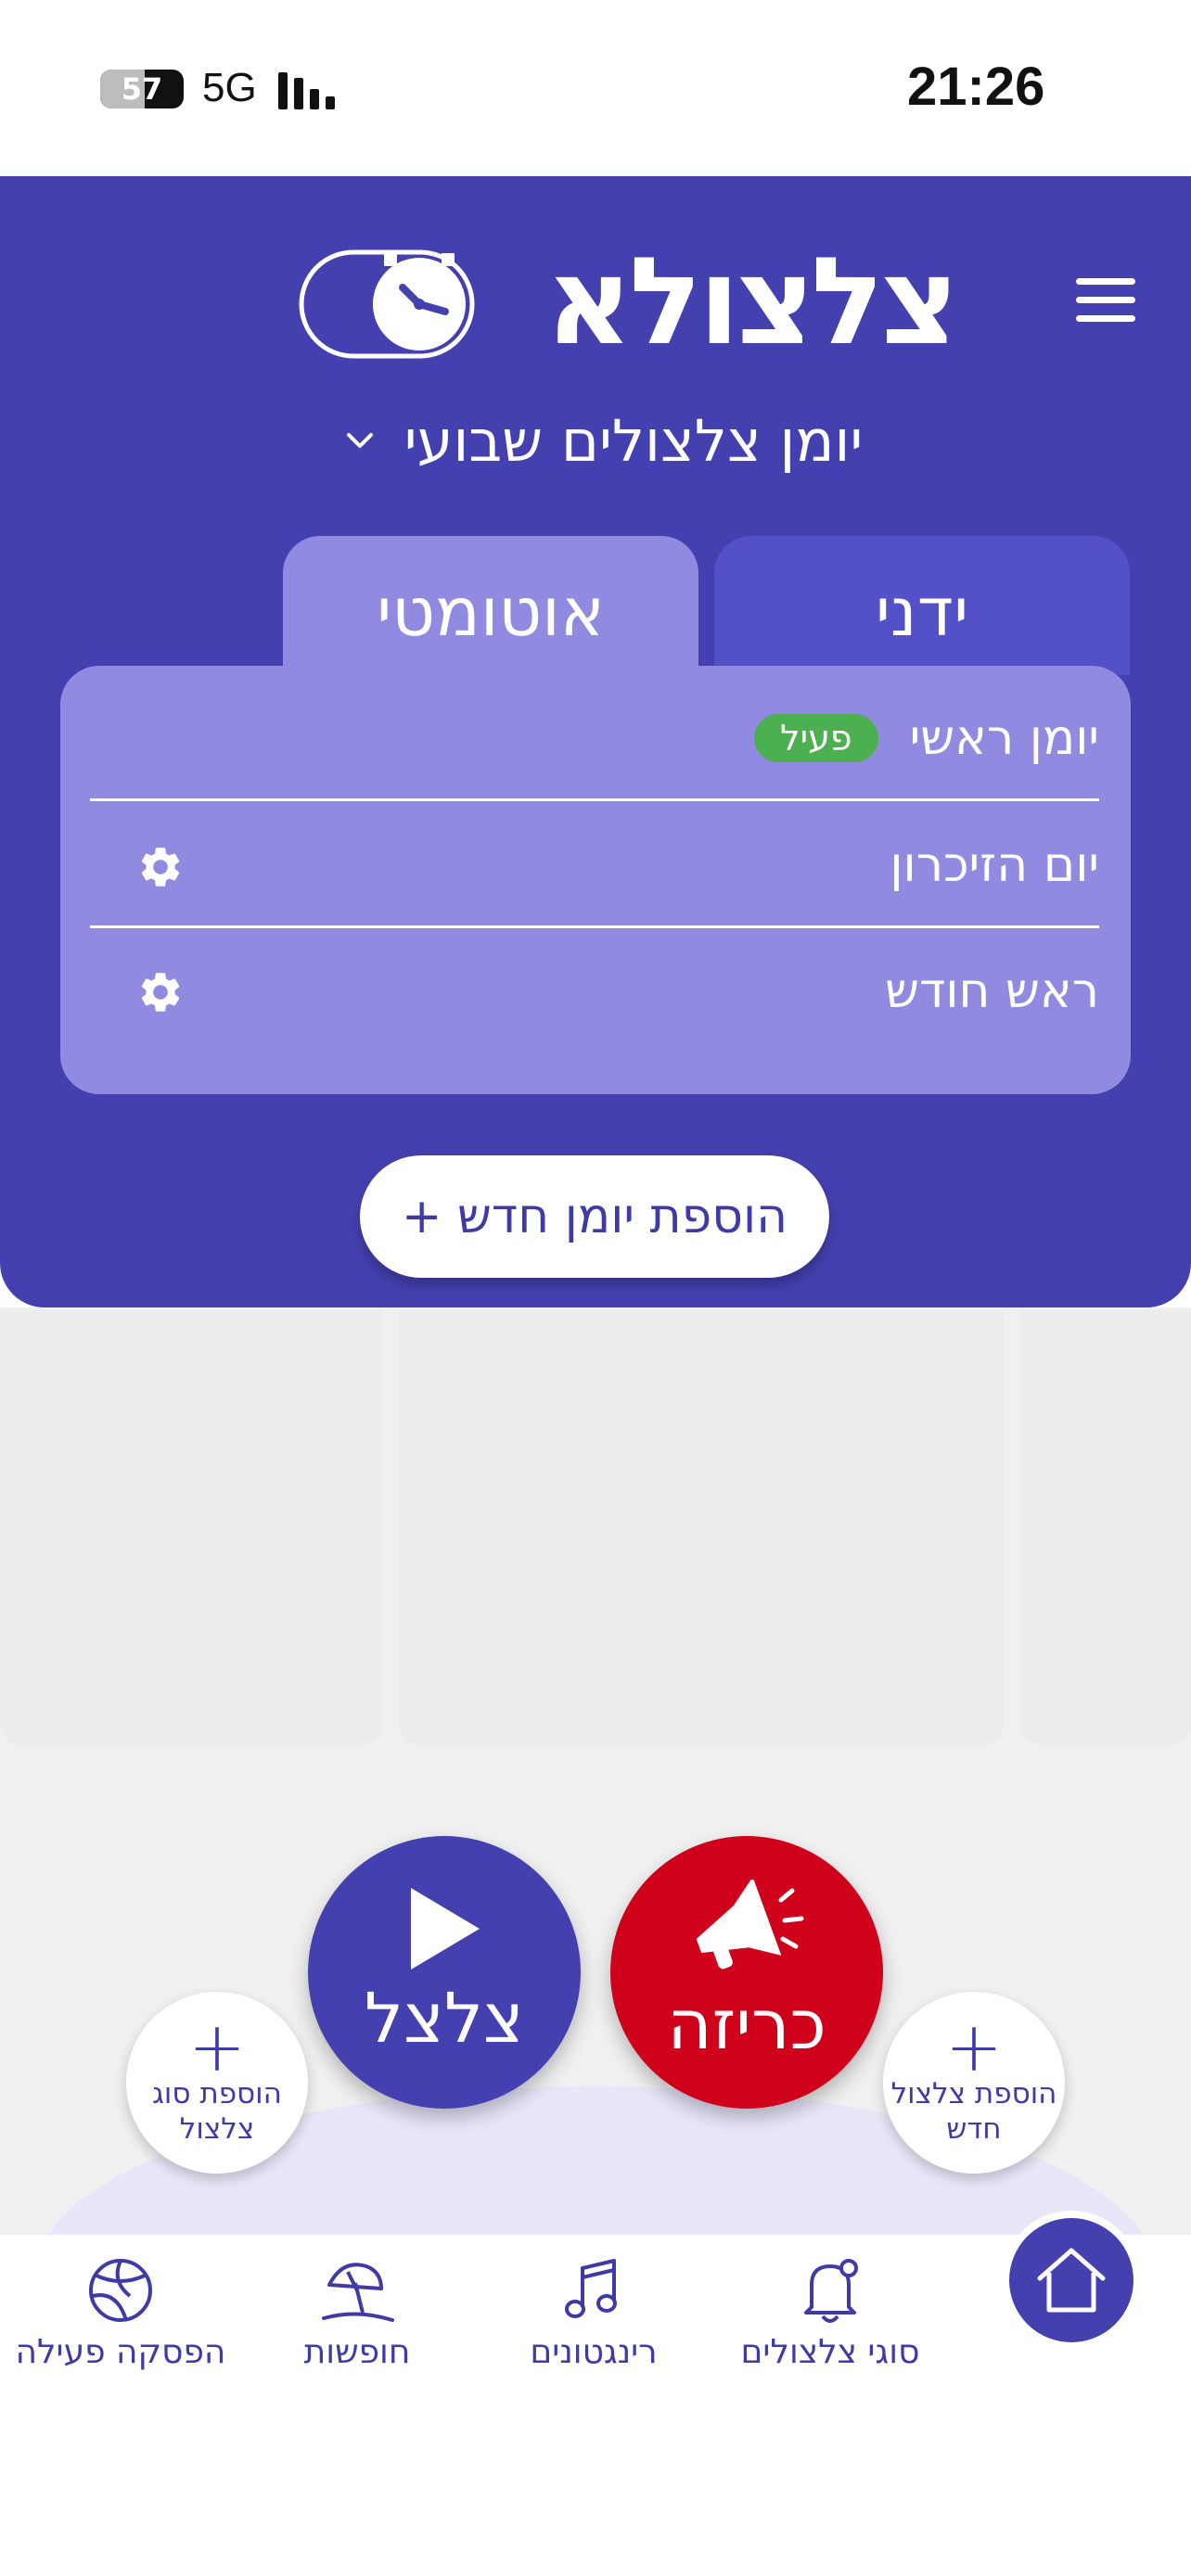  Describe the element at coordinates (633, 440) in the screenshot. I see `diary-selector-label: יומן צלצולים שבועי` at that location.